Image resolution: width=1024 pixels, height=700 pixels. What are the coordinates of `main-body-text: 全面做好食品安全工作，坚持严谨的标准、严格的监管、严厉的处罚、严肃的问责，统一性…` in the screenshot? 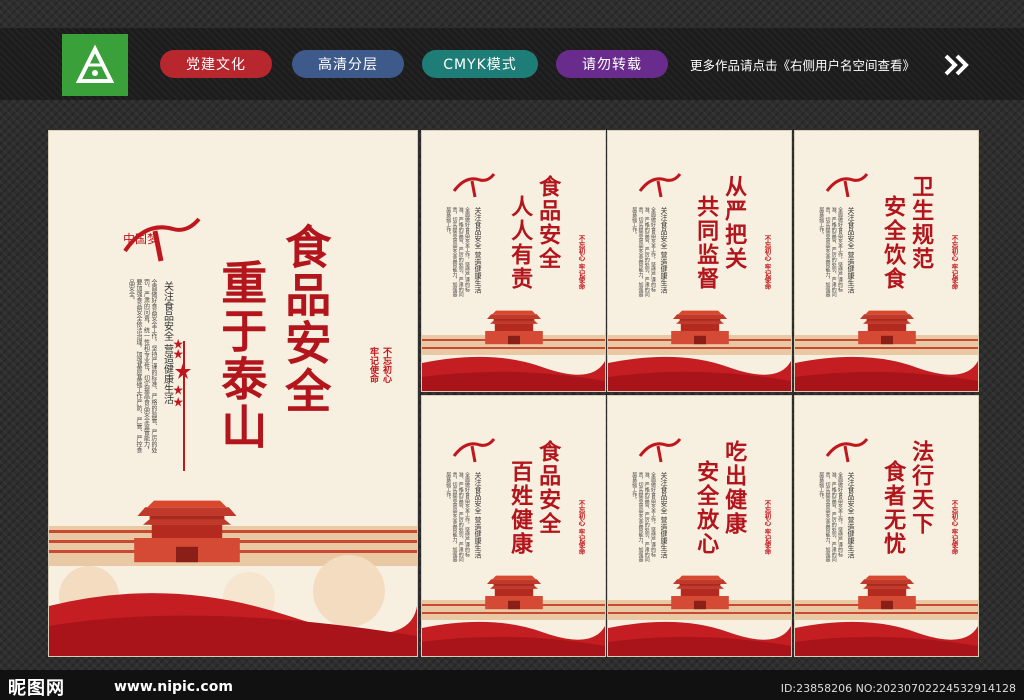 It's located at (142, 366).